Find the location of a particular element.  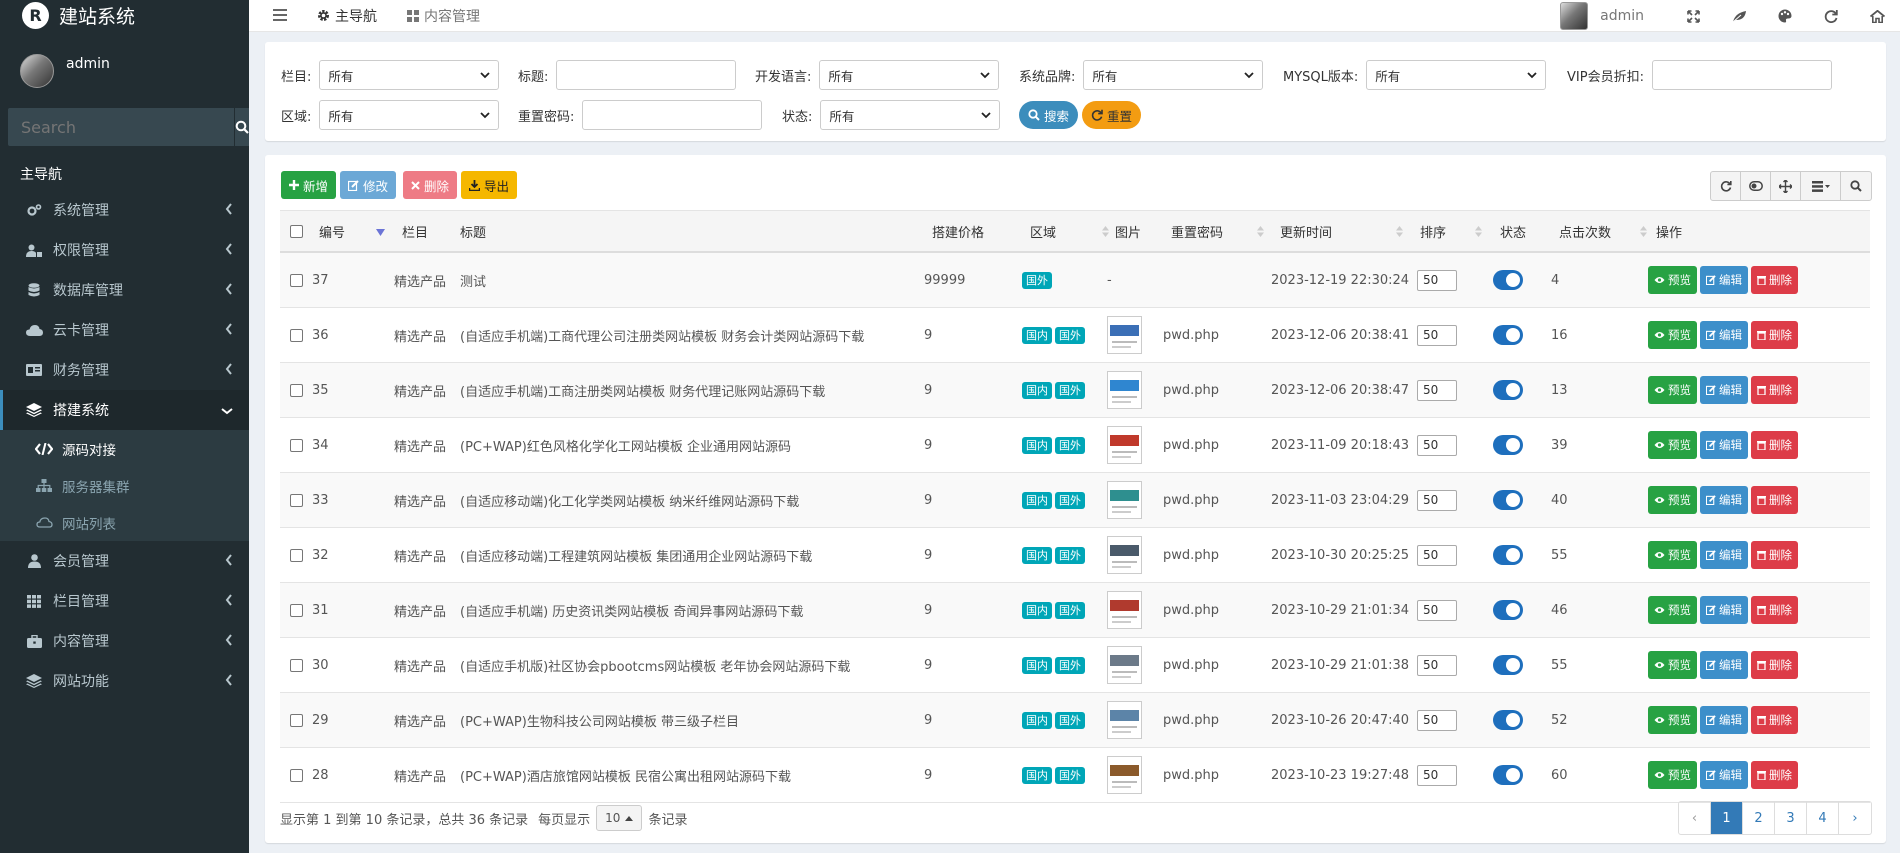

column-header-updated: 更新时间 is located at coordinates (1306, 231).